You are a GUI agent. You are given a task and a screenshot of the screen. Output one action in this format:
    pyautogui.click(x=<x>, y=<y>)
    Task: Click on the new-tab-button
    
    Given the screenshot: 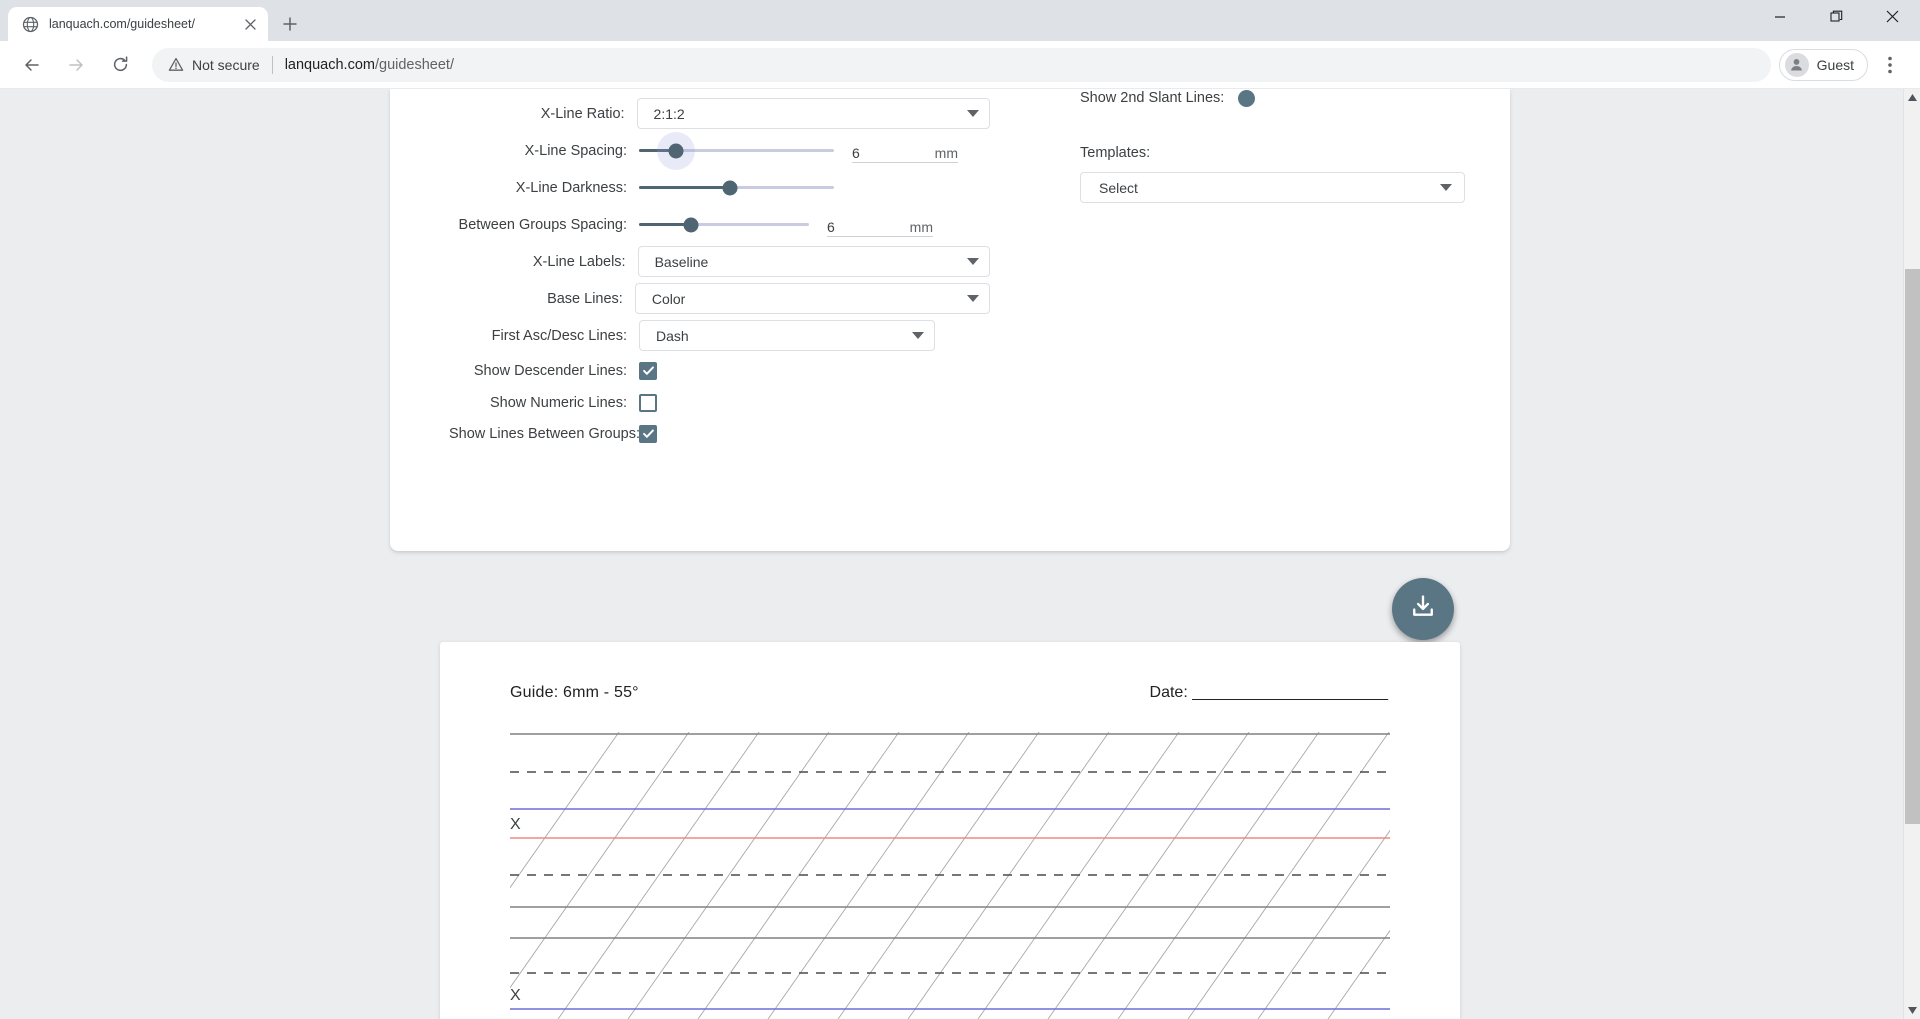 What is the action you would take?
    pyautogui.click(x=290, y=24)
    